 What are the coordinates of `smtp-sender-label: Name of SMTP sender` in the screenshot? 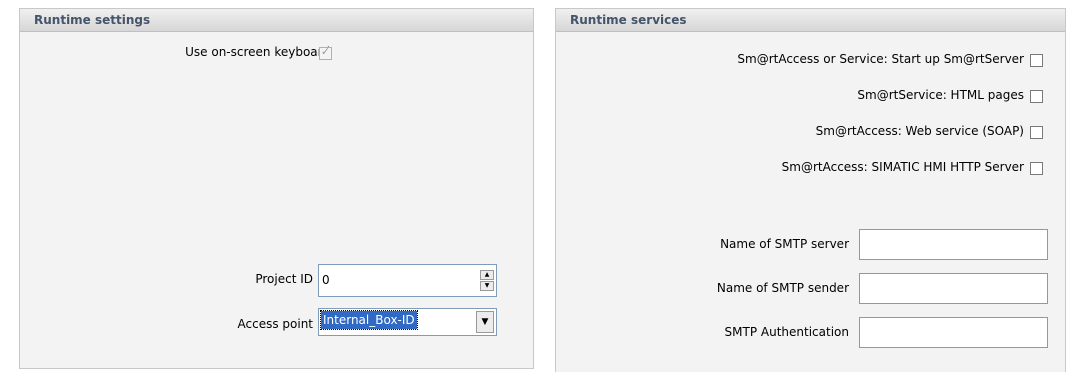 It's located at (782, 288).